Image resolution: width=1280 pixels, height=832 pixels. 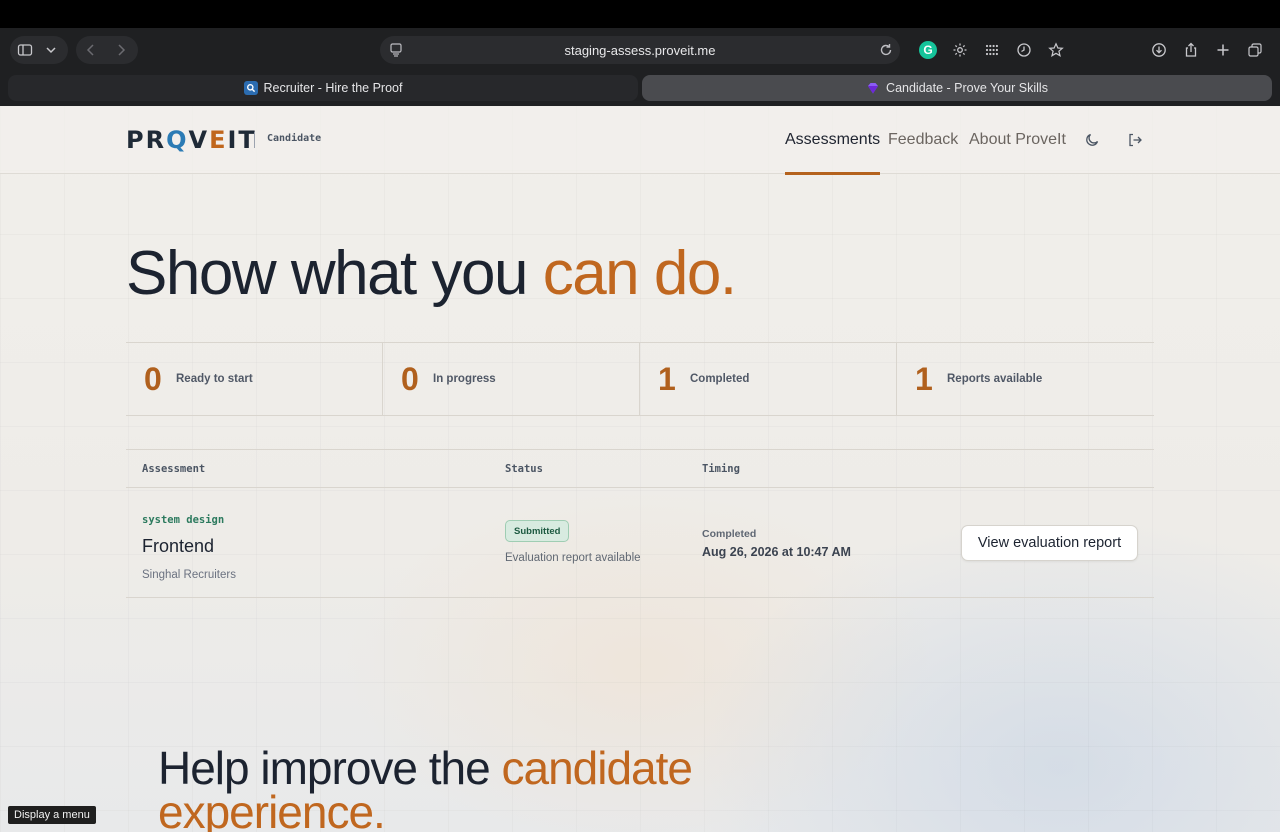 I want to click on sidebar-toggle-group, so click(x=39, y=50).